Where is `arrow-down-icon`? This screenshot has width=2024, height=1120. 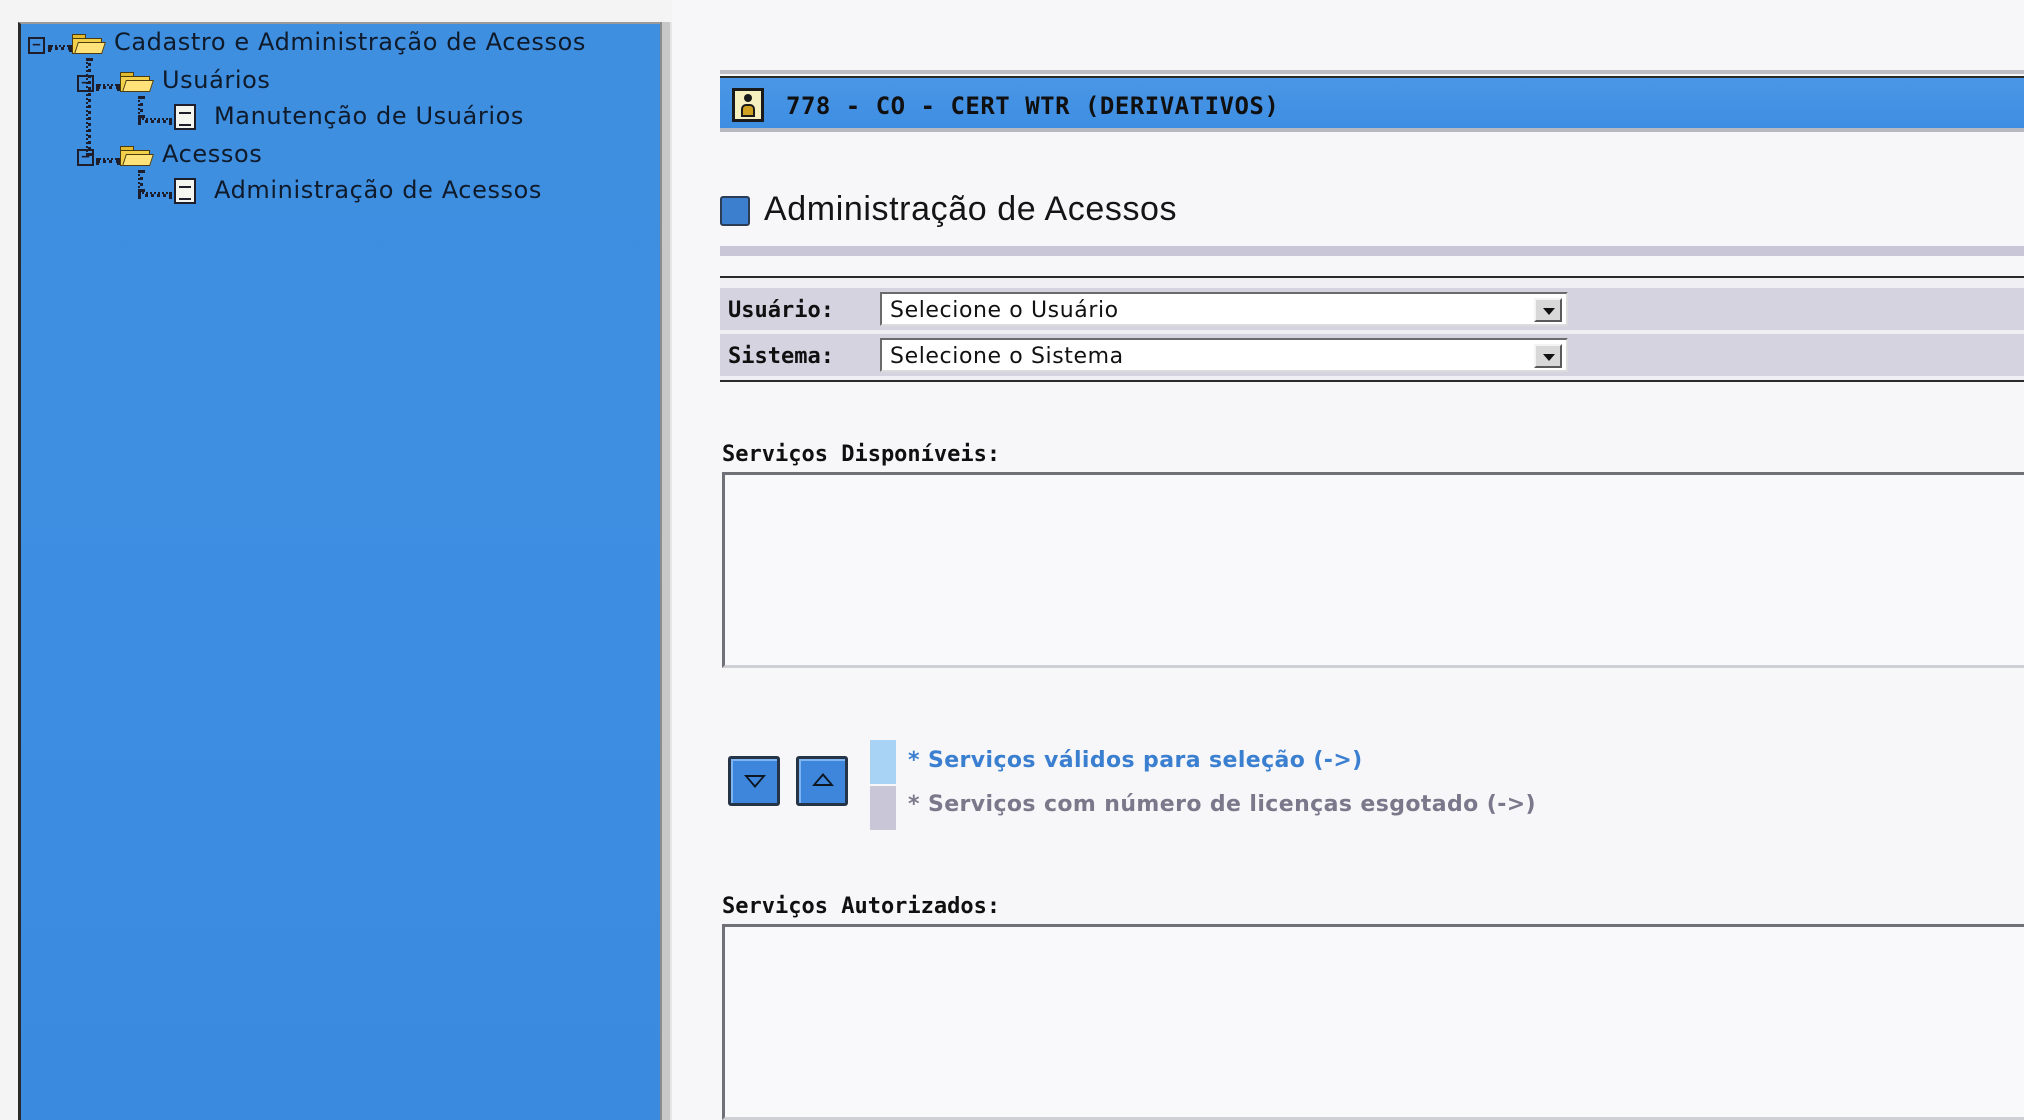 arrow-down-icon is located at coordinates (755, 781).